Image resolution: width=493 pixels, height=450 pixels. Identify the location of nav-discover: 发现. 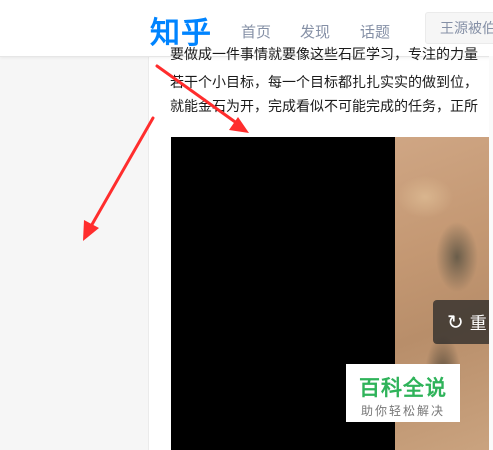
(315, 31).